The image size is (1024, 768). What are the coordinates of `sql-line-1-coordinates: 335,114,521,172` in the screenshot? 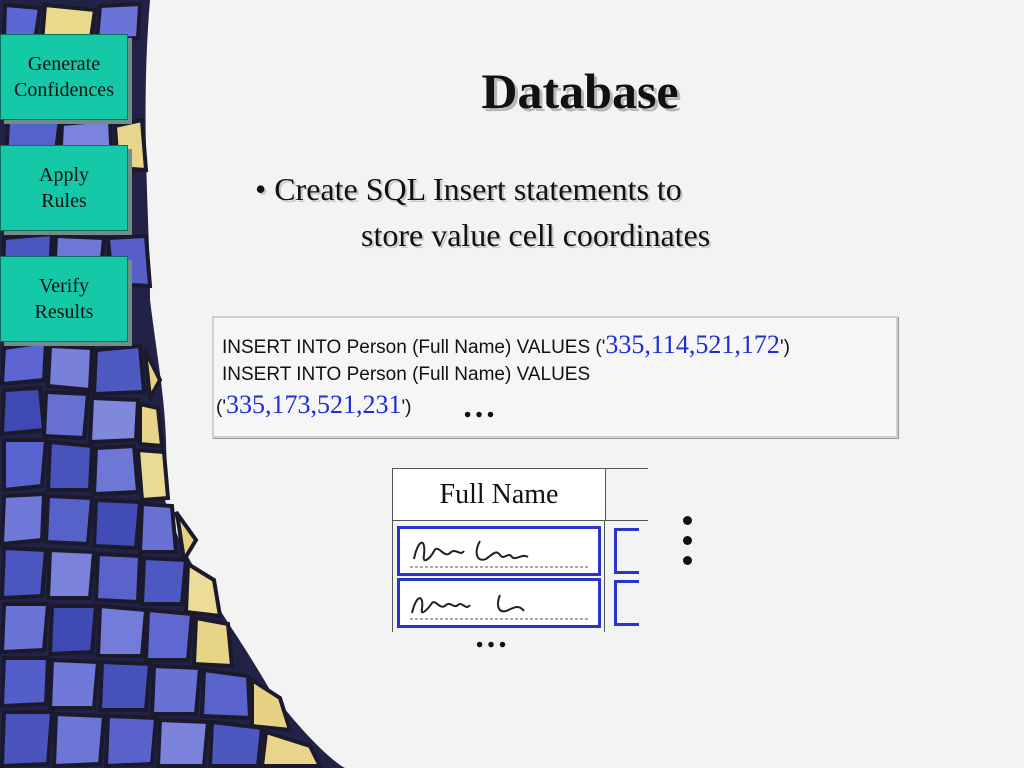 It's located at (692, 344).